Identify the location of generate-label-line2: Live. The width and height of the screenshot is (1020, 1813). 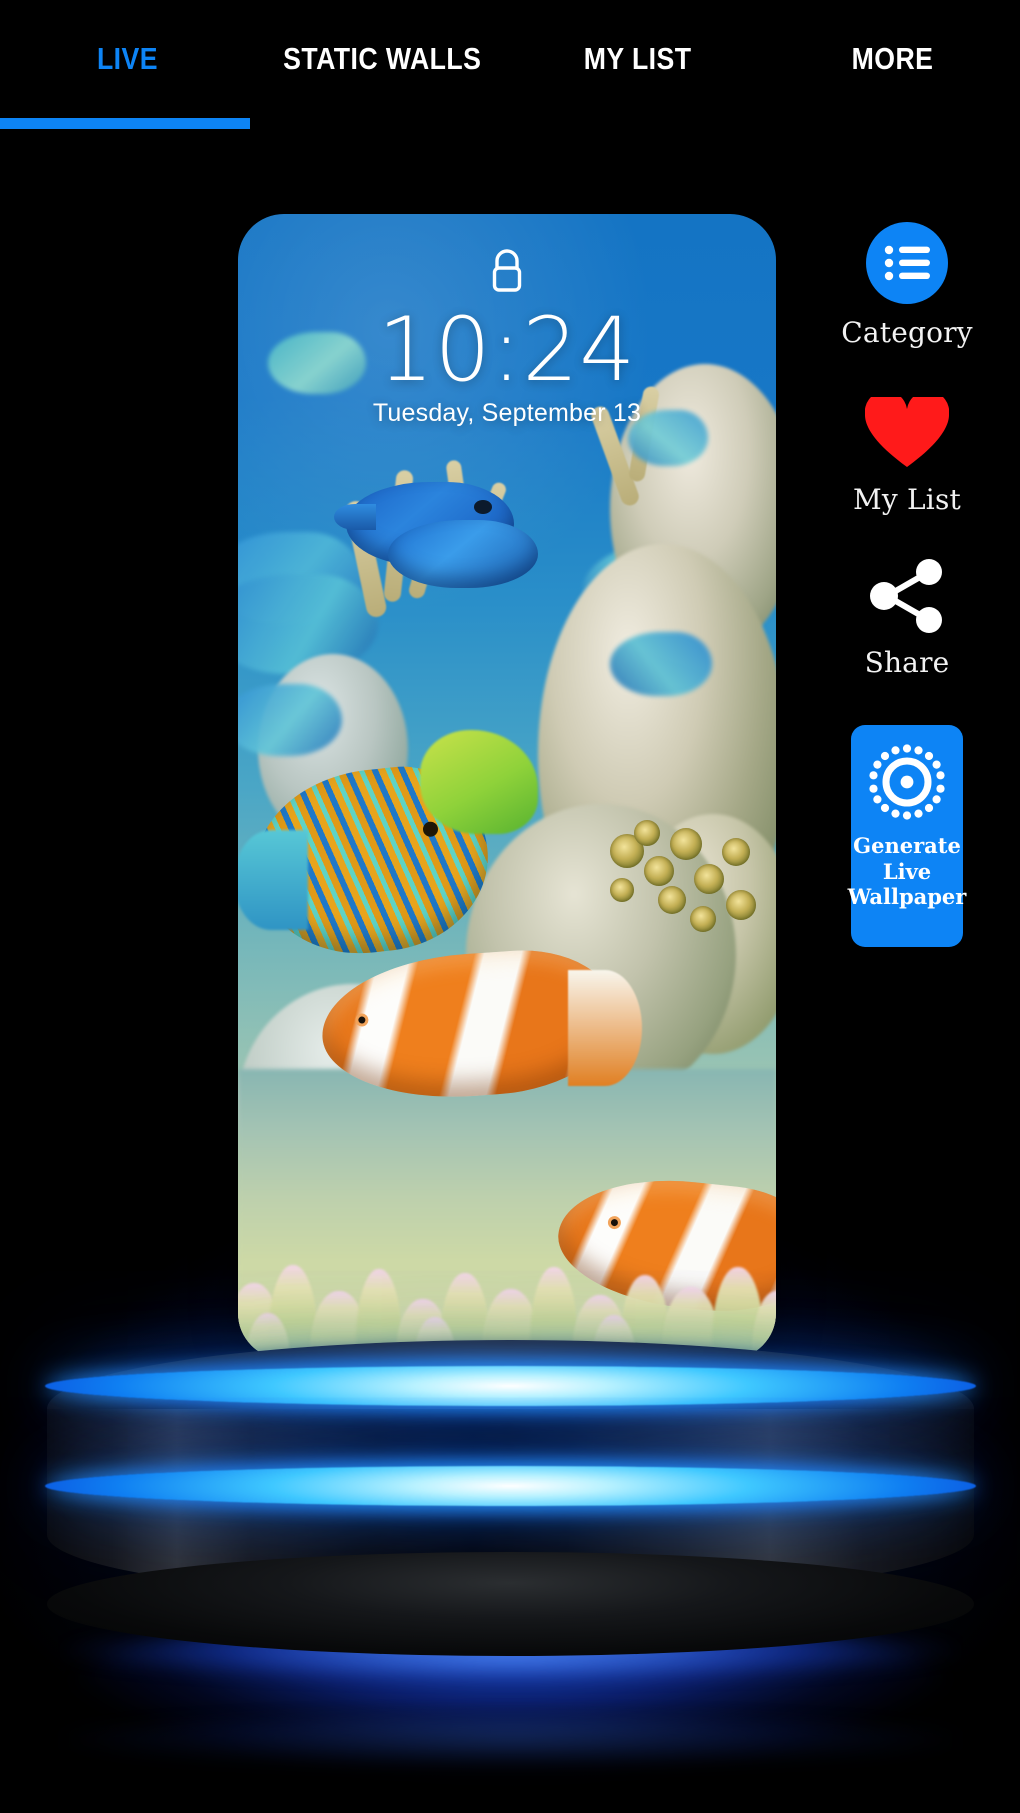
(907, 871).